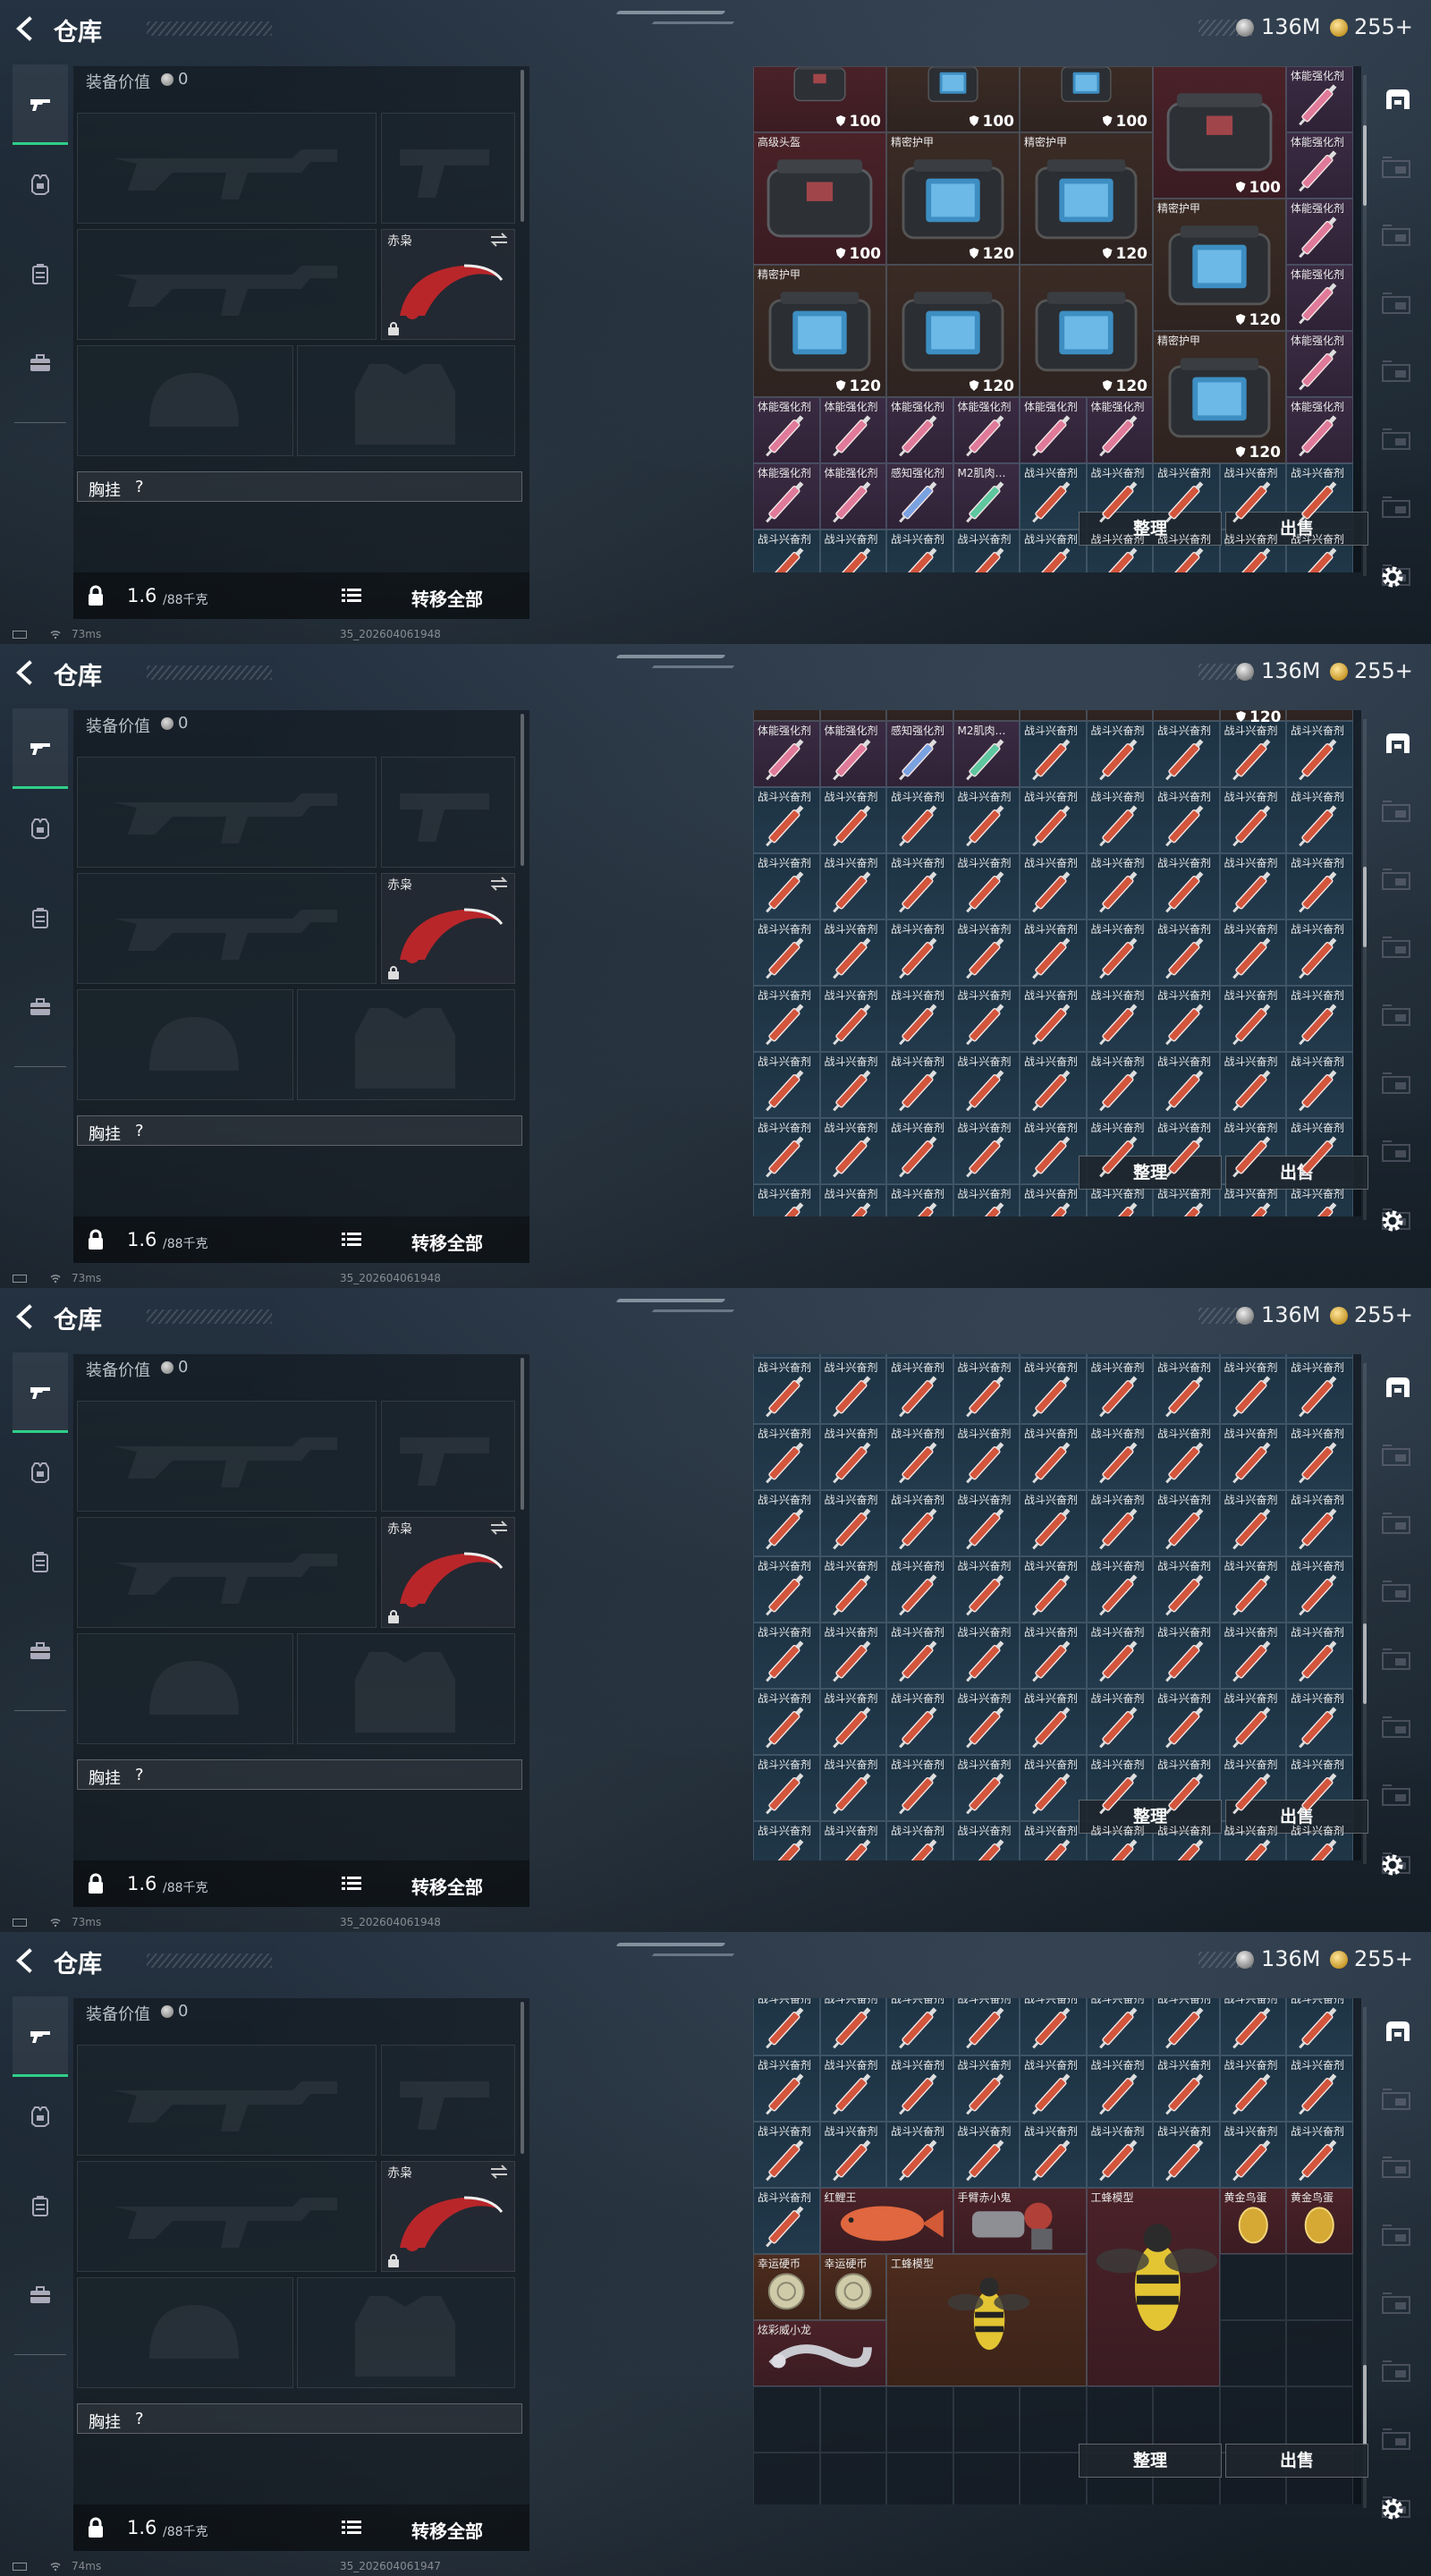 The height and width of the screenshot is (2576, 1431). I want to click on stash-tab-main-icon, so click(1398, 99).